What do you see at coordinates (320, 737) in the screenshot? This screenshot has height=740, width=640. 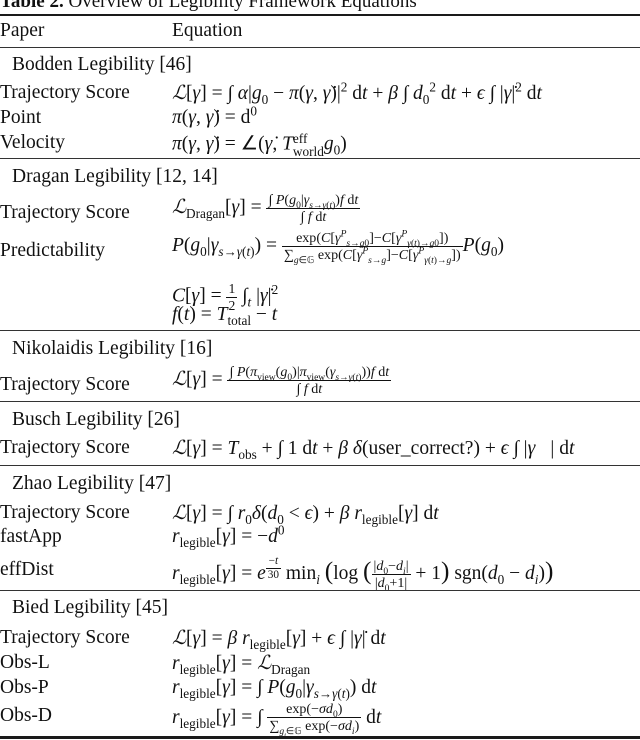 I see `bottom-rule` at bounding box center [320, 737].